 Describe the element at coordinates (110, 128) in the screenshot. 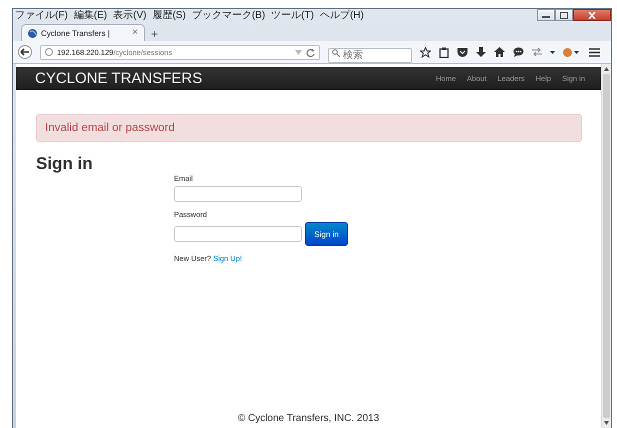

I see `error-message: Invalid email or password` at that location.